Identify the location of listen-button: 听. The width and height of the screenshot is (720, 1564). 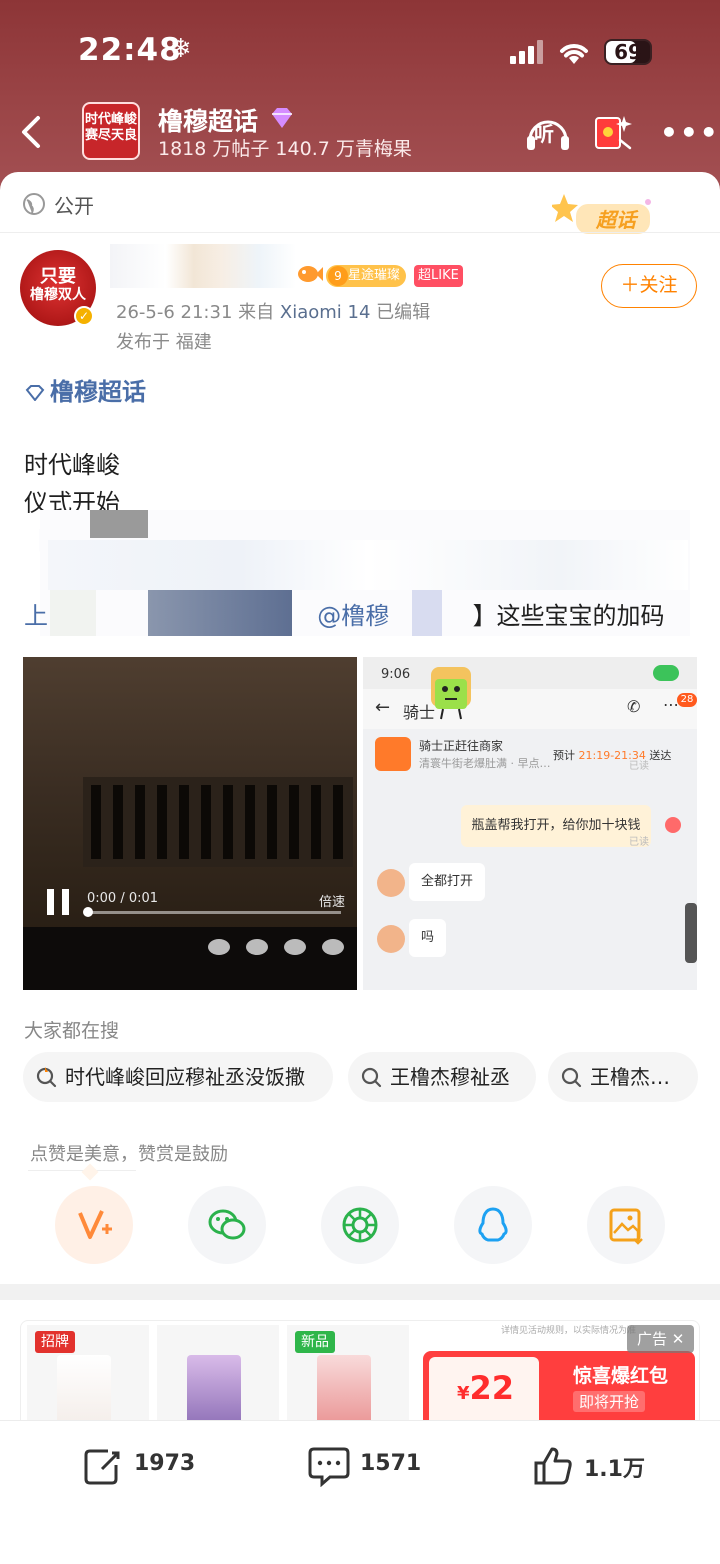
(548, 131).